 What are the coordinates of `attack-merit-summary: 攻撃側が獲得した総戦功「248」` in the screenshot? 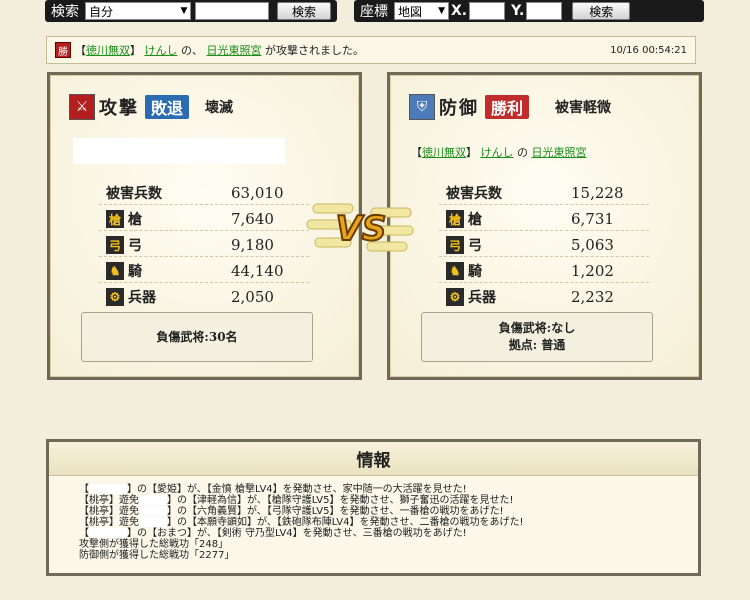 It's located at (154, 544).